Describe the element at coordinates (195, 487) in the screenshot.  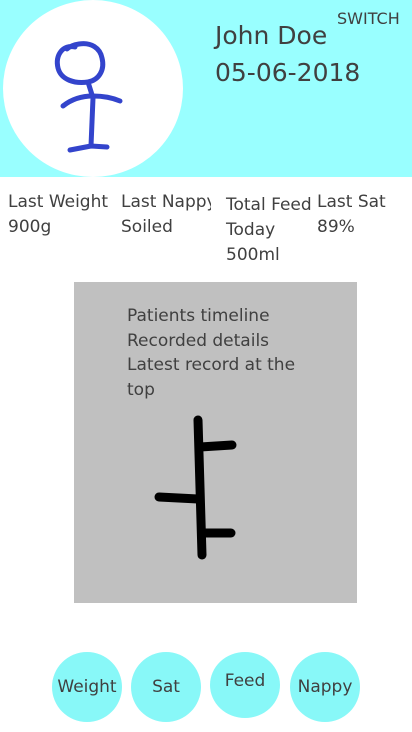
I see `timeline-sketch-icon` at that location.